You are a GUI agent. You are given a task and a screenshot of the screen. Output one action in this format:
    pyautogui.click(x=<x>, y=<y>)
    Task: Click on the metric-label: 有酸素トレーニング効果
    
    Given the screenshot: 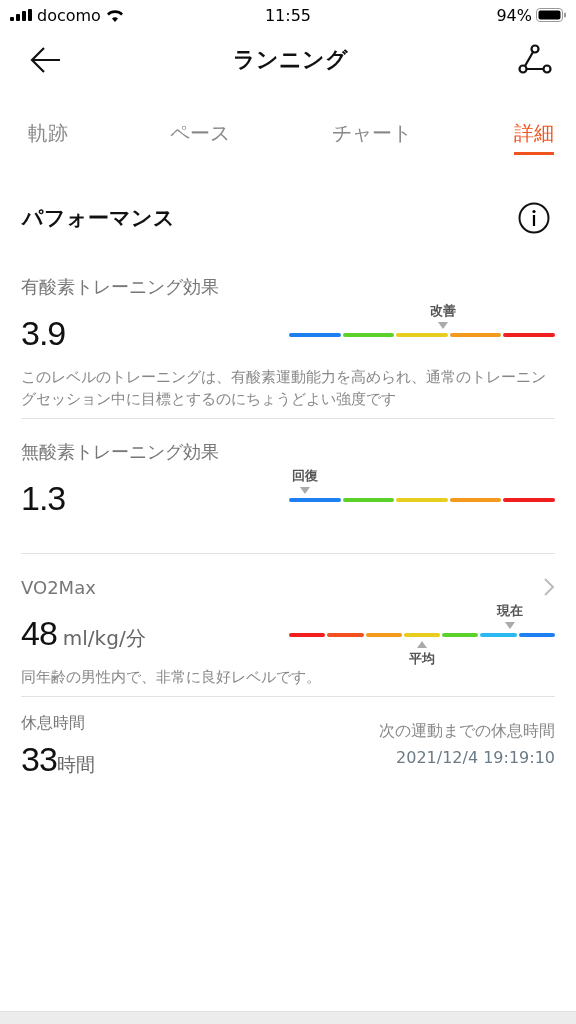 What is the action you would take?
    pyautogui.click(x=120, y=287)
    